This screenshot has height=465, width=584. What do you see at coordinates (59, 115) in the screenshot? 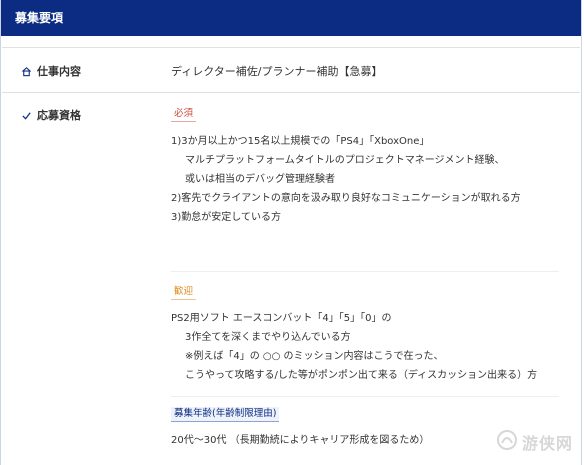
I see `qualifications-label-text: 応募資格` at bounding box center [59, 115].